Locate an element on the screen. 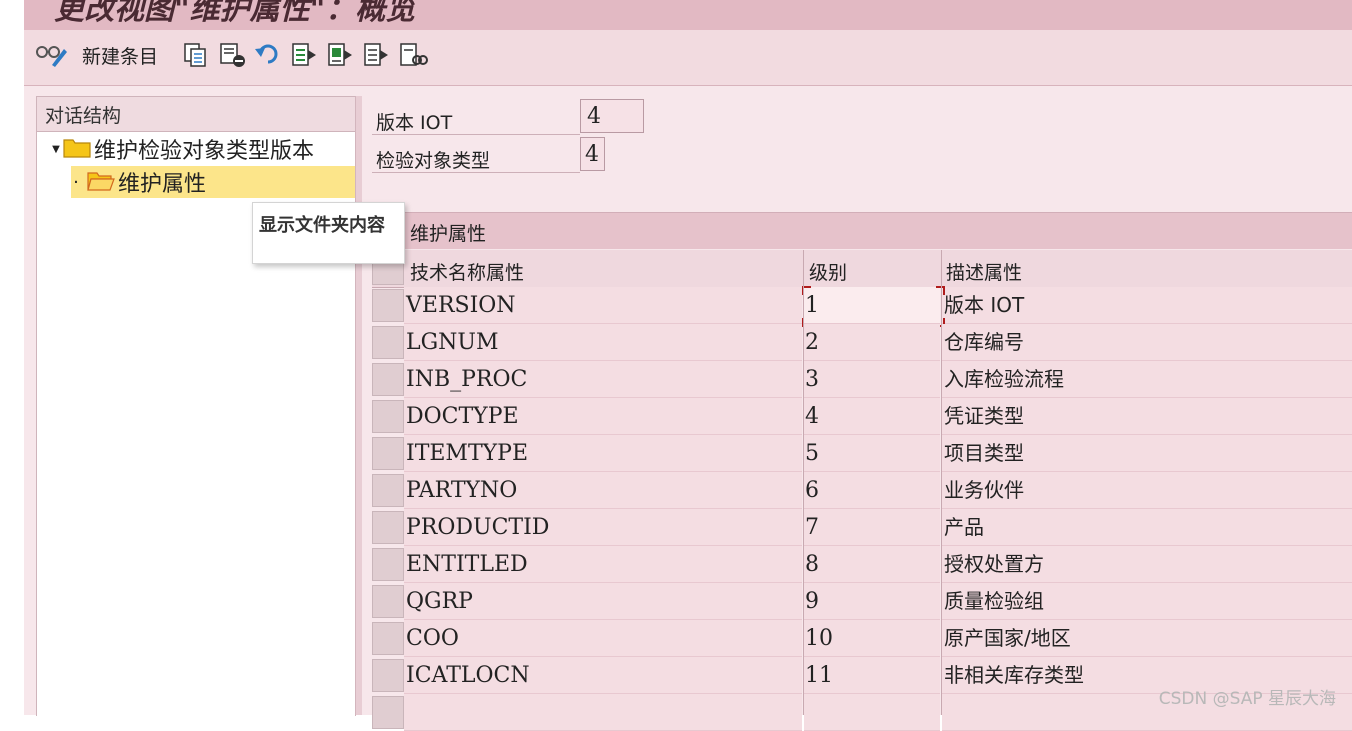 The height and width of the screenshot is (731, 1352). table-header: 技术名称属性 级别 描述属性 is located at coordinates (862, 269).